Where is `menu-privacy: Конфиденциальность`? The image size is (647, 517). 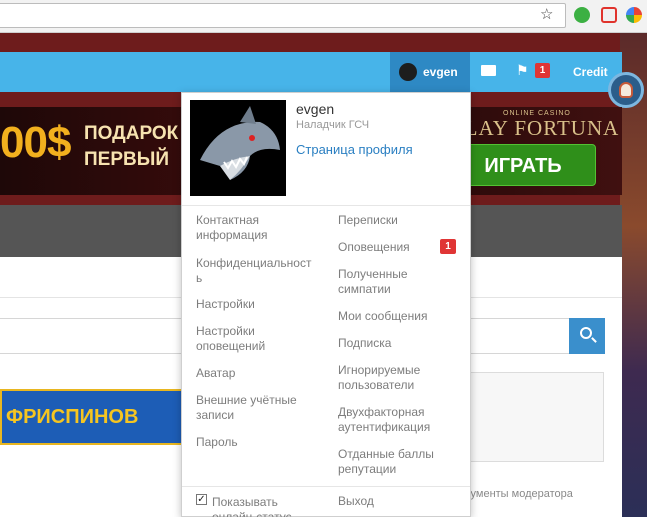 menu-privacy: Конфиденциальность is located at coordinates (255, 271).